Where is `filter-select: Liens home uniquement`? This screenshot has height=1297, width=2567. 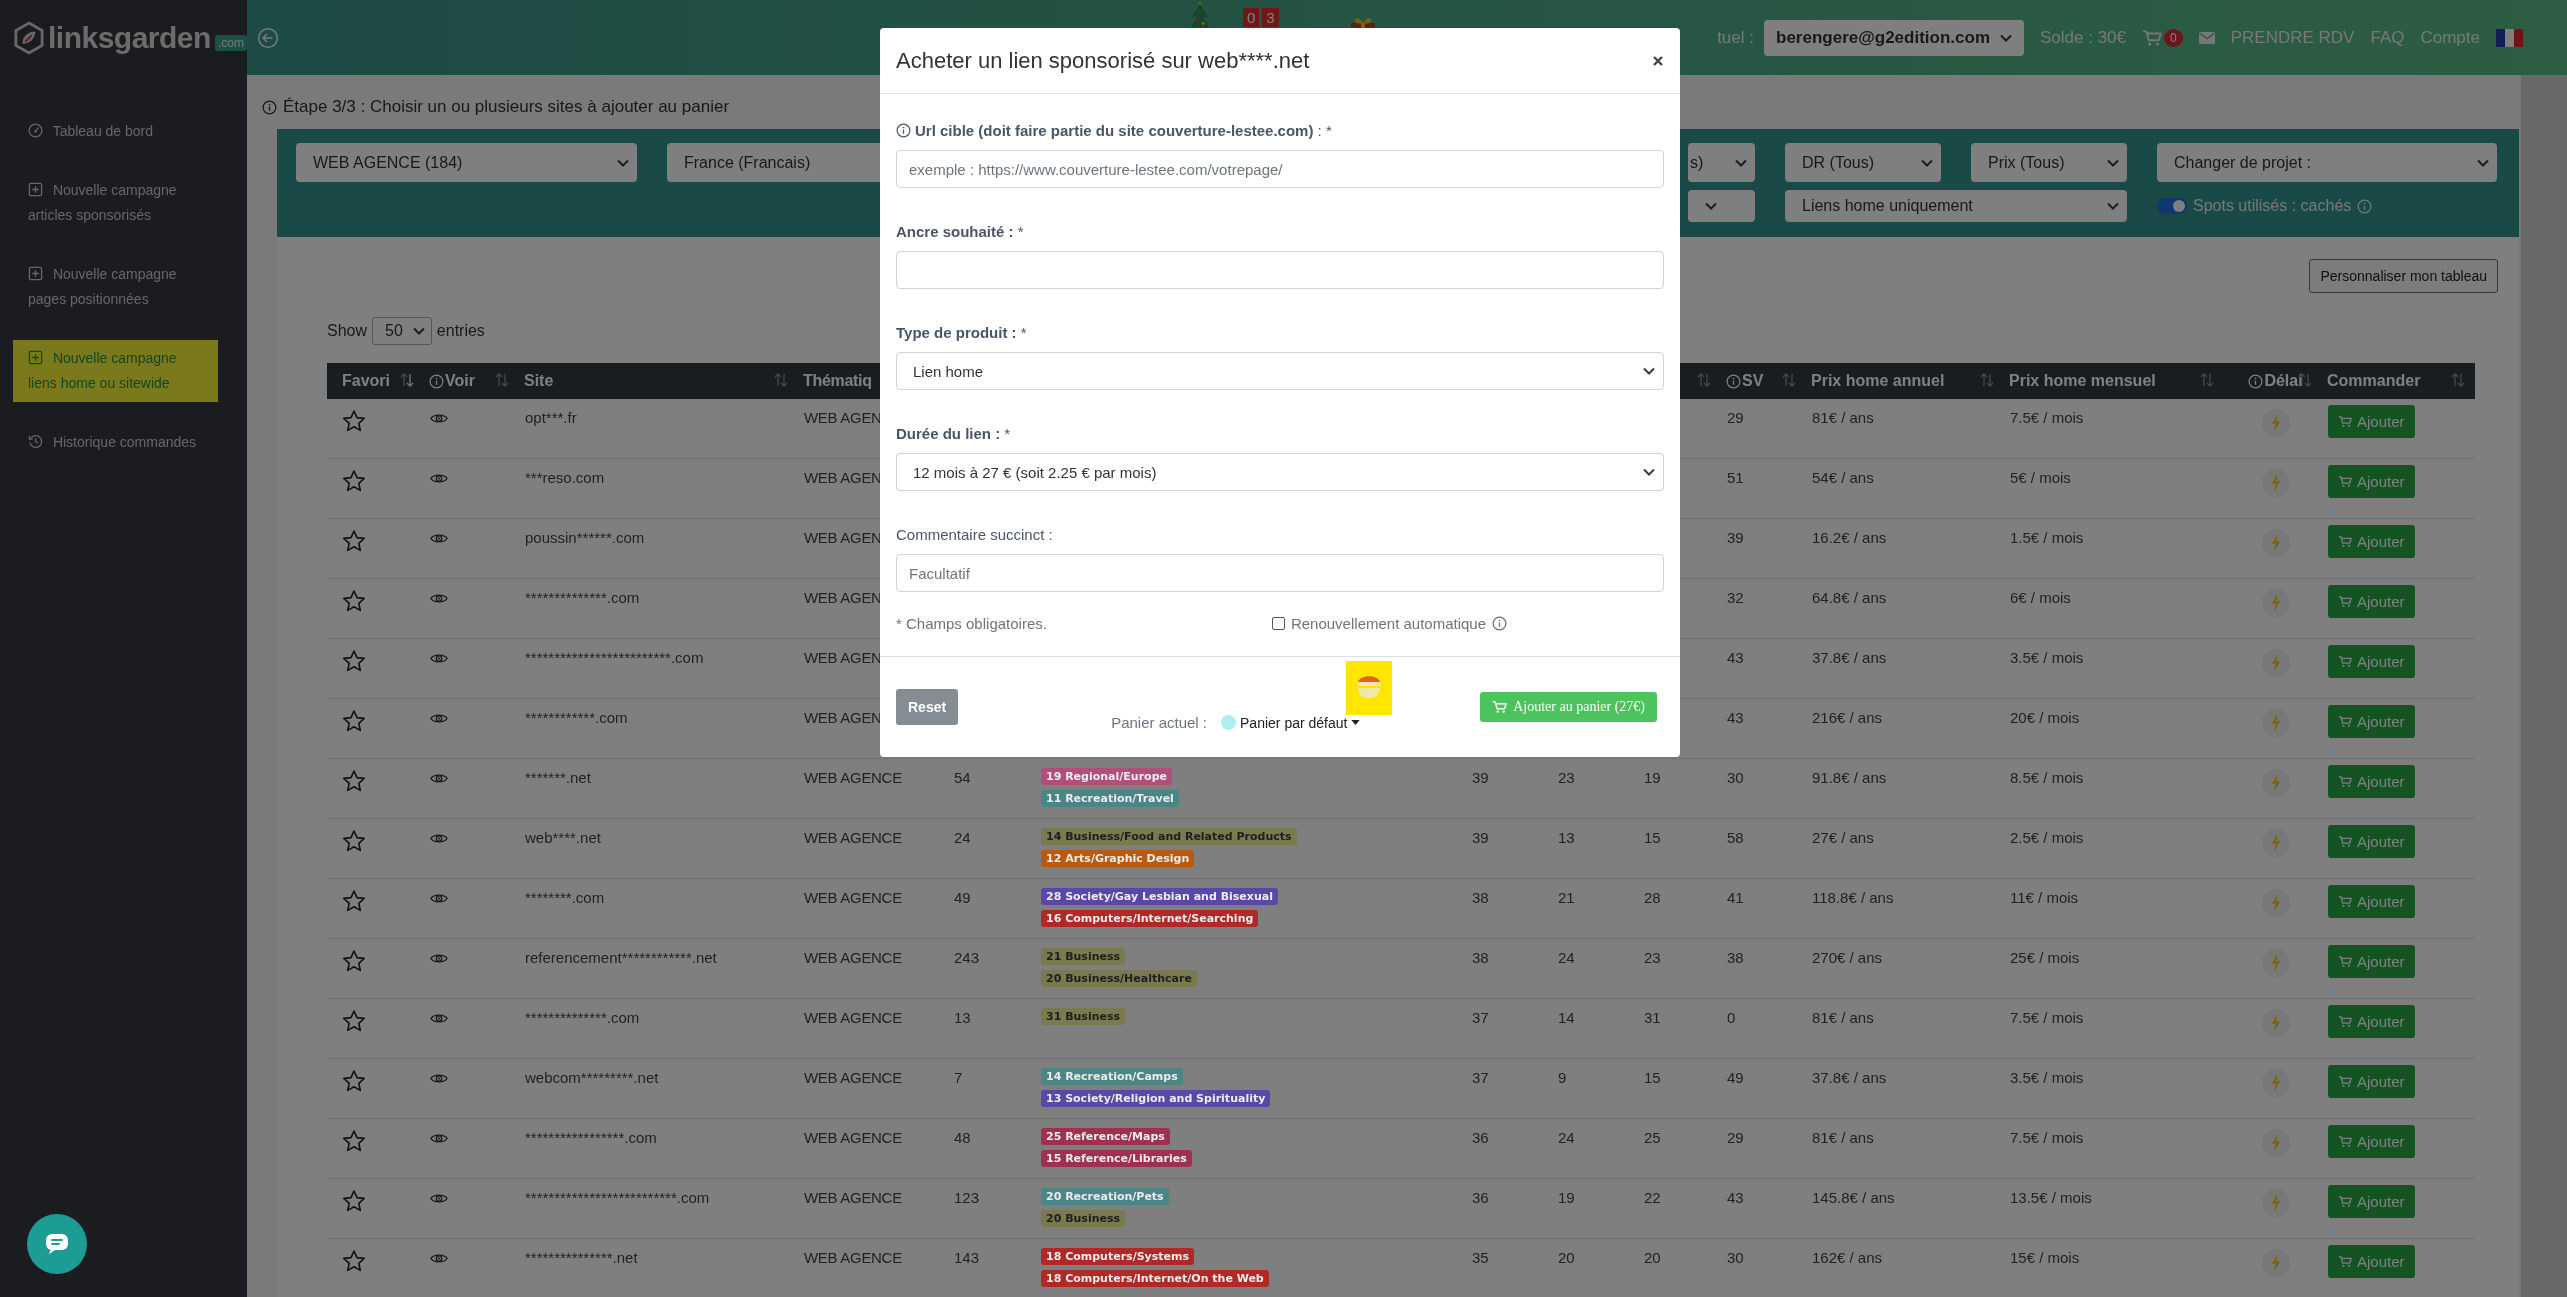 filter-select: Liens home uniquement is located at coordinates (1956, 206).